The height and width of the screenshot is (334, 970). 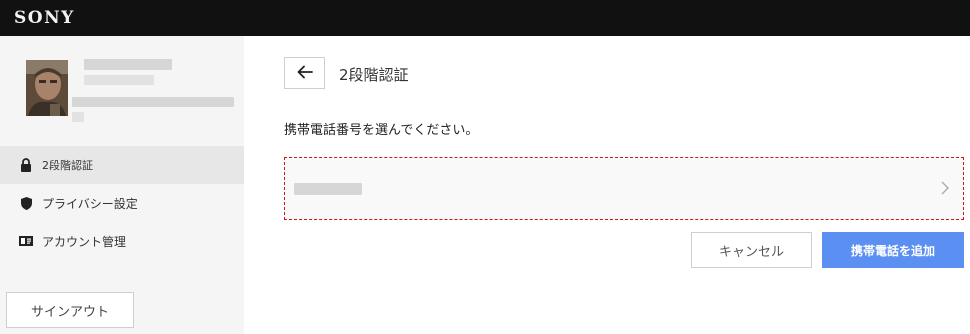 I want to click on shield-icon, so click(x=26, y=203).